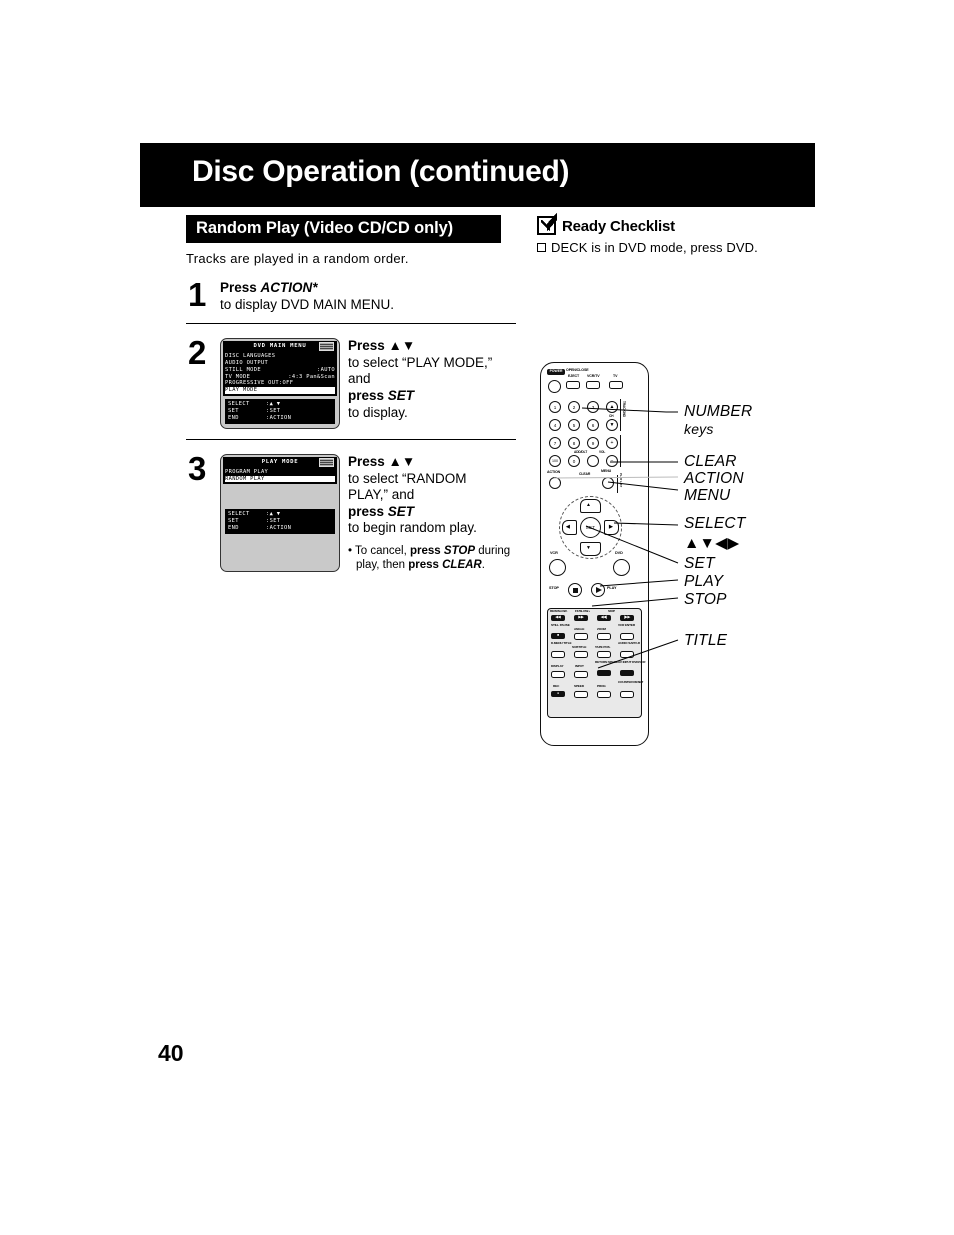  I want to click on step-3-set-label: SET, so click(401, 511).